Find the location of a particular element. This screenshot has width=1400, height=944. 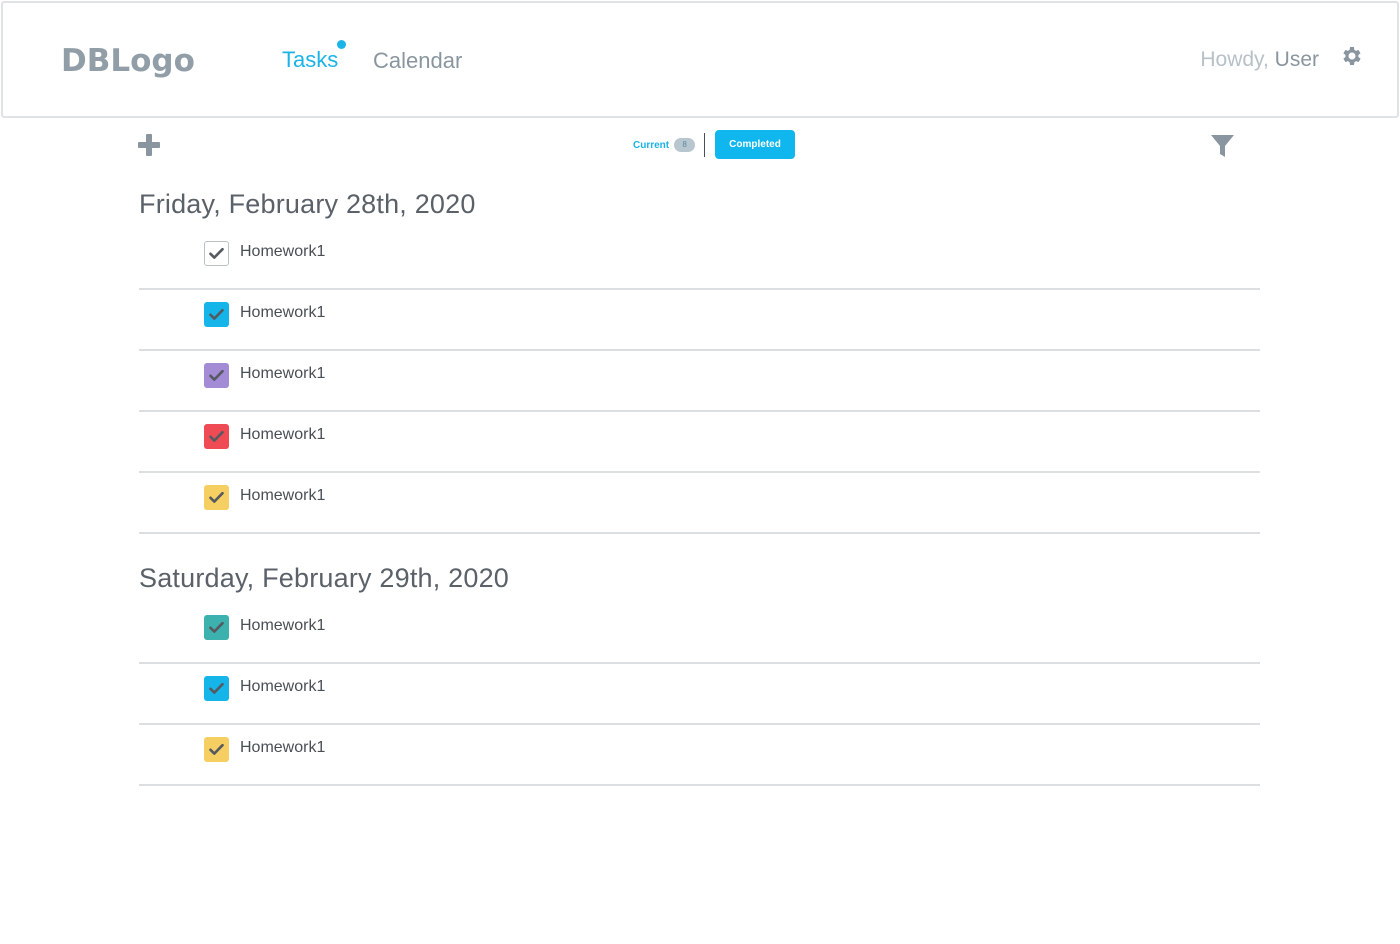

gear-icon is located at coordinates (1351, 56).